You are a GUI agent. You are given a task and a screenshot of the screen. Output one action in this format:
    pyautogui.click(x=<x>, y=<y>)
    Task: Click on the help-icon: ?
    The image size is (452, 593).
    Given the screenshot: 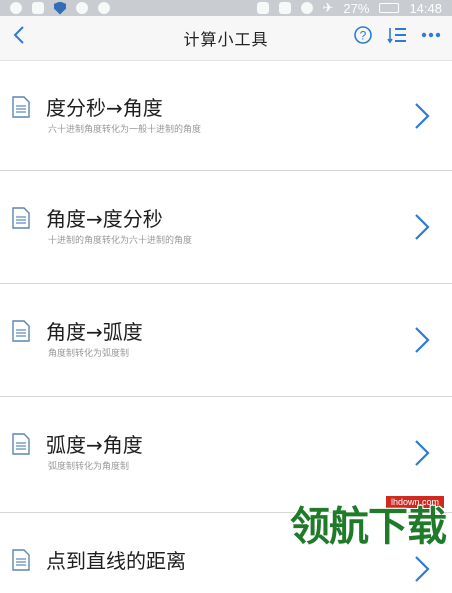 What is the action you would take?
    pyautogui.click(x=363, y=35)
    